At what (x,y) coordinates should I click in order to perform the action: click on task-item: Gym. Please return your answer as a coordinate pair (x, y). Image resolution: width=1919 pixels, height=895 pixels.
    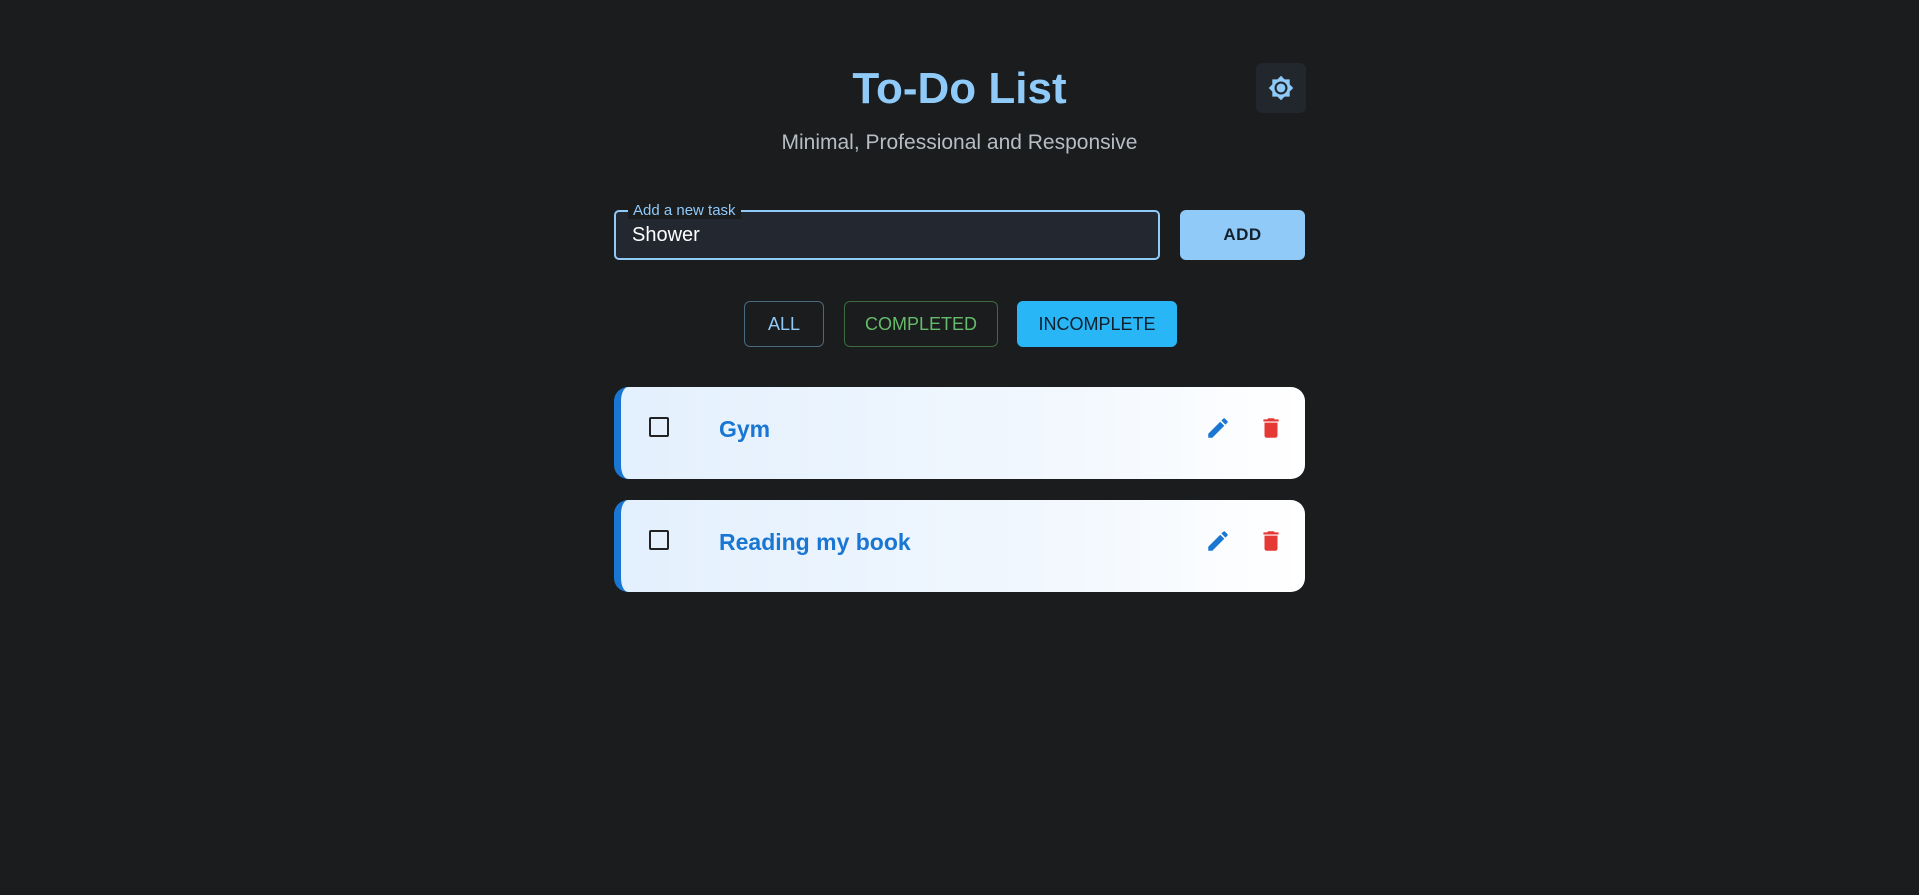
    Looking at the image, I should click on (959, 433).